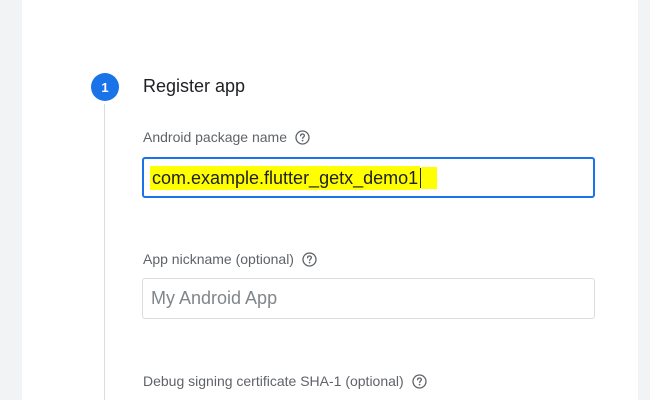 The height and width of the screenshot is (400, 650). Describe the element at coordinates (214, 298) in the screenshot. I see `nickname-placeholder: My Android App` at that location.